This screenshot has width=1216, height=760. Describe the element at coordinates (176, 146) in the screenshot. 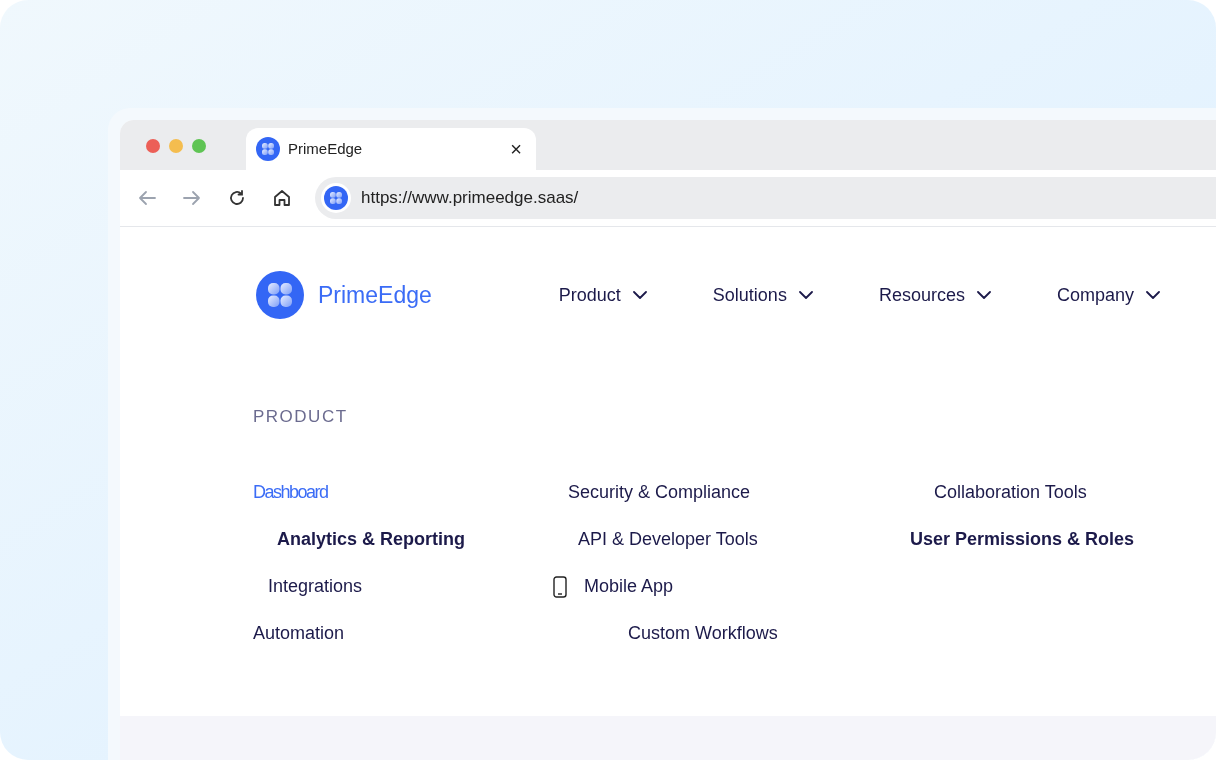

I see `minimize-window-icon` at that location.